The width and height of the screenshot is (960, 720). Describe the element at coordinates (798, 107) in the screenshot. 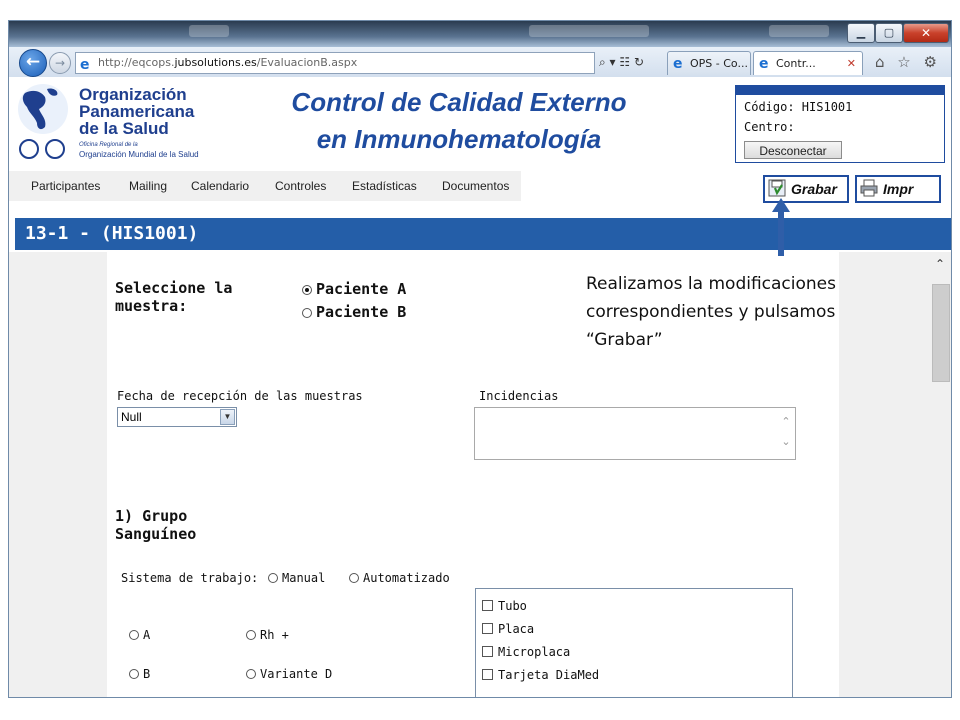

I see `participant-code: Código: HIS1001` at that location.